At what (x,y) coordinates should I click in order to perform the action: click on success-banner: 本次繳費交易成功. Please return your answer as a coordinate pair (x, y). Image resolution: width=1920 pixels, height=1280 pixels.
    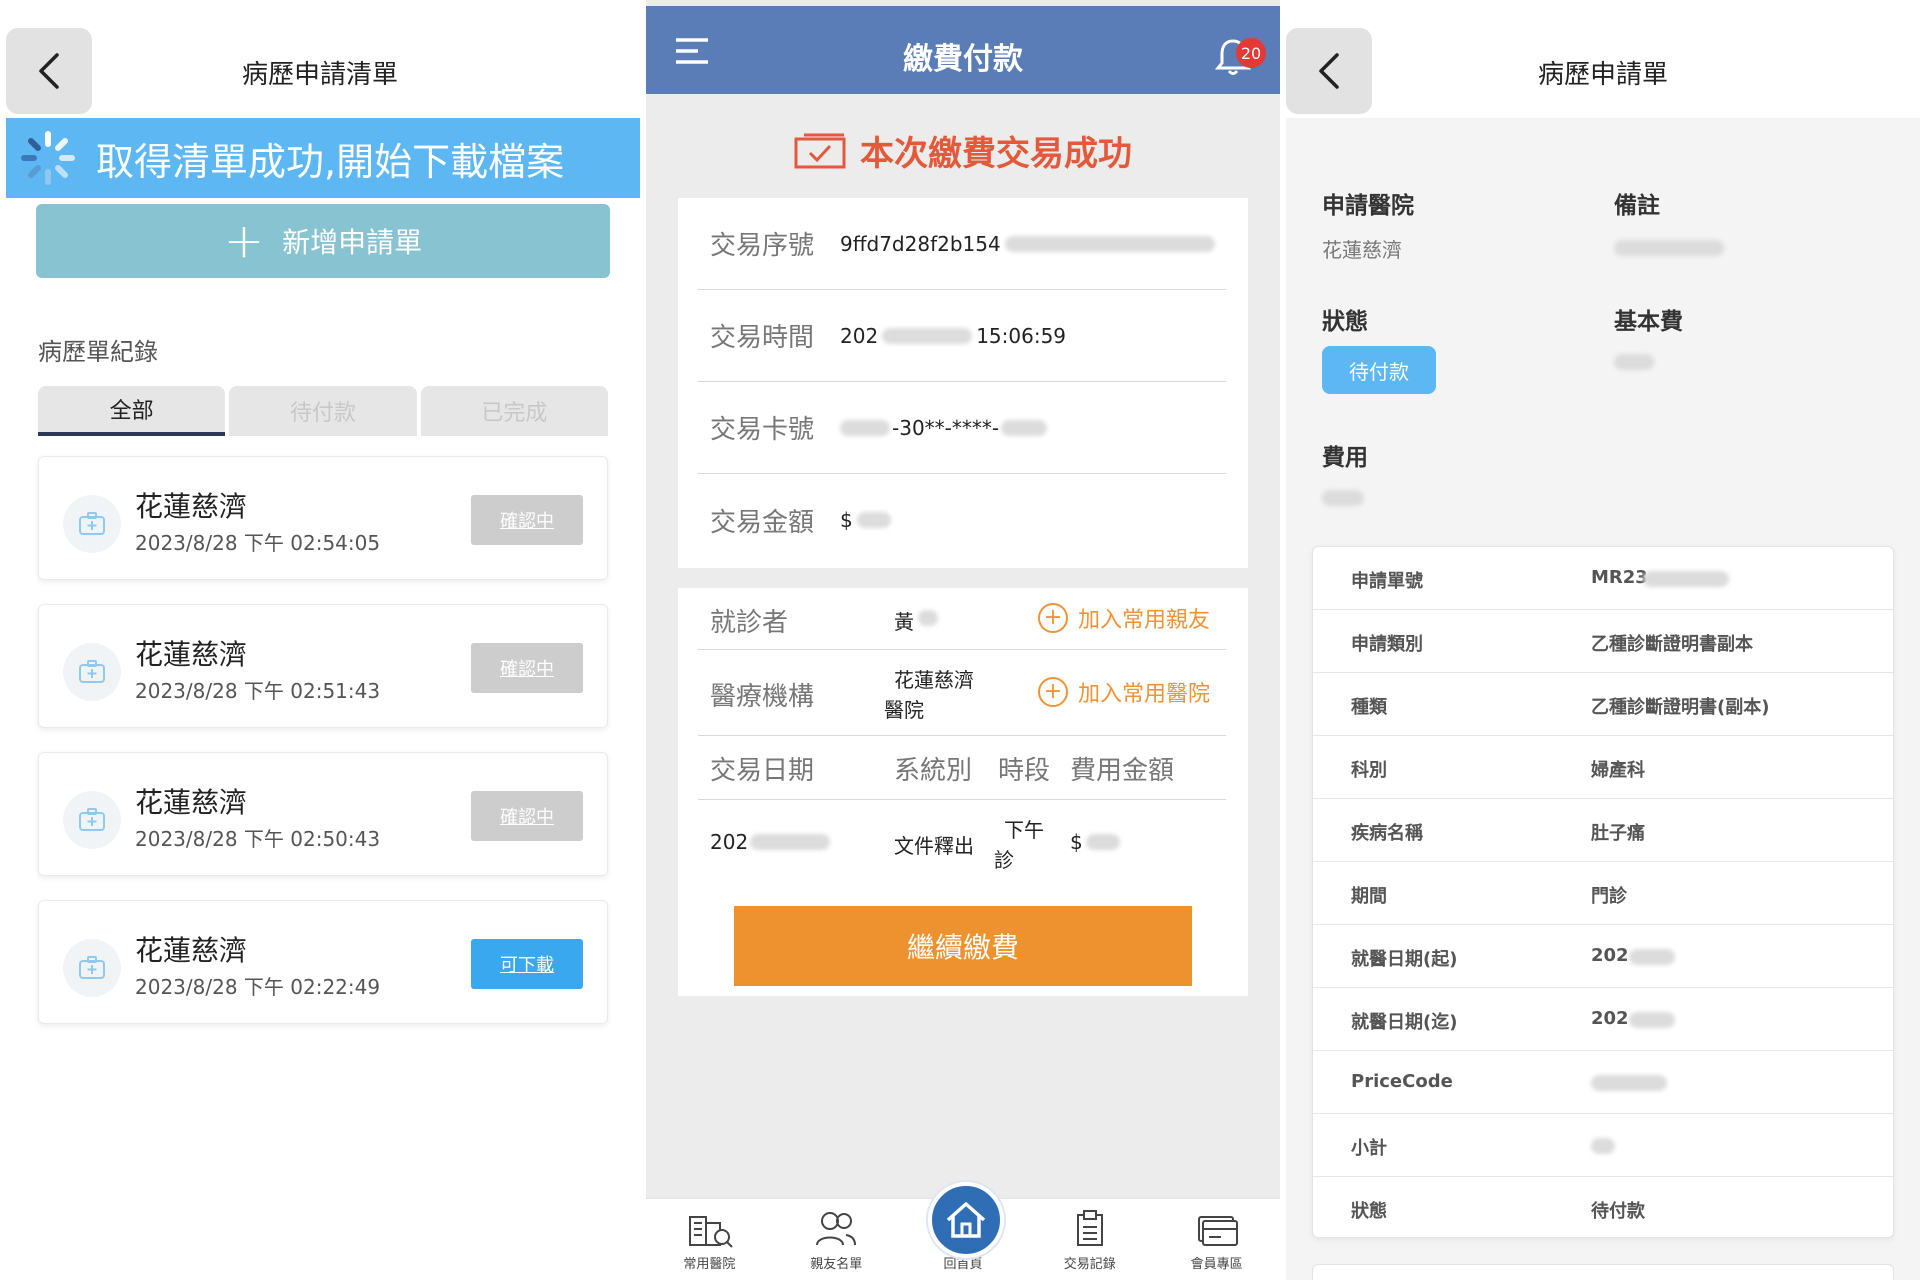
    Looking at the image, I should click on (963, 150).